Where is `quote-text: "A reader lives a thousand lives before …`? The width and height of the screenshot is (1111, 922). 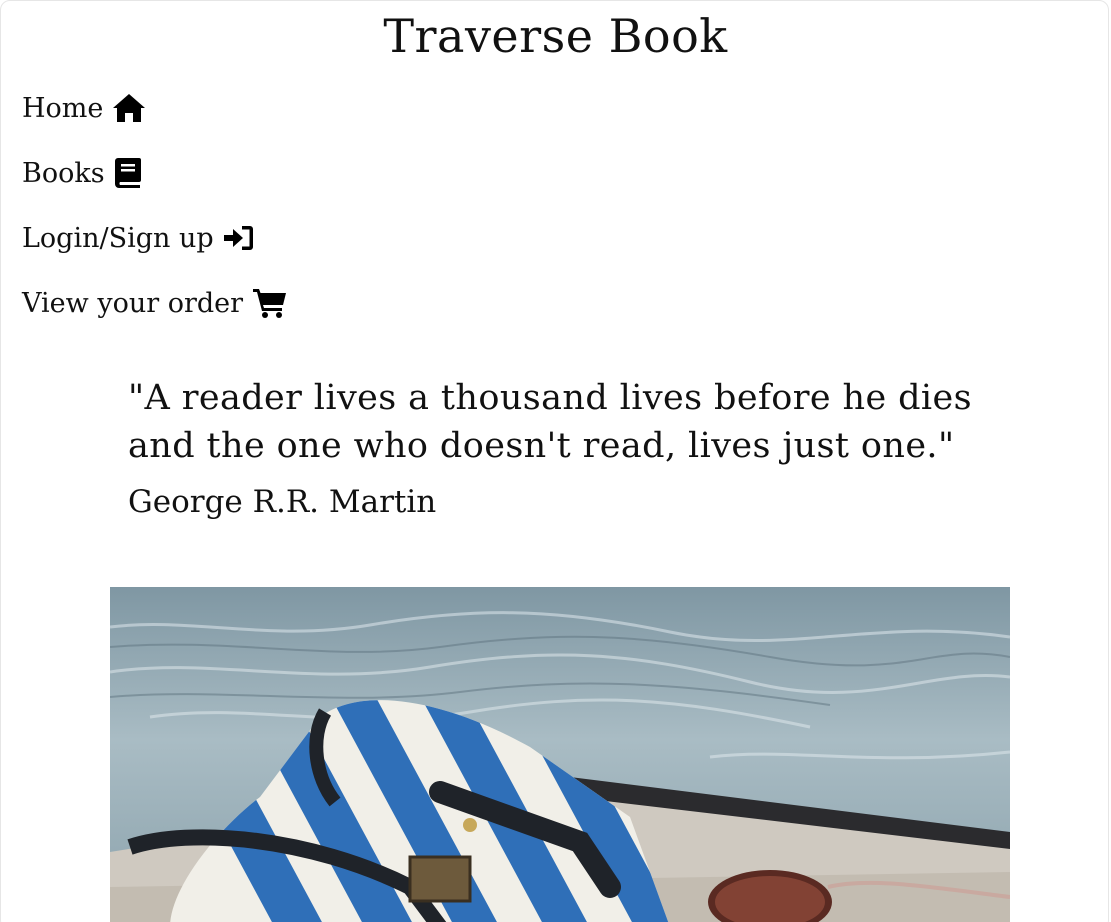 quote-text: "A reader lives a thousand lives before … is located at coordinates (550, 422).